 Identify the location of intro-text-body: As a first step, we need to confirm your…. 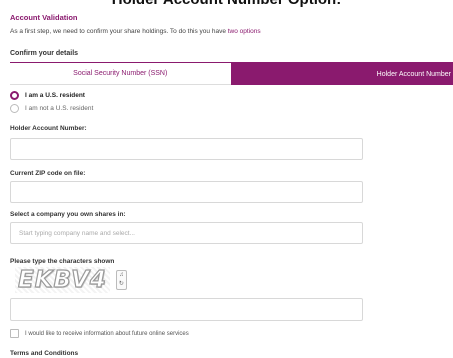
(119, 31).